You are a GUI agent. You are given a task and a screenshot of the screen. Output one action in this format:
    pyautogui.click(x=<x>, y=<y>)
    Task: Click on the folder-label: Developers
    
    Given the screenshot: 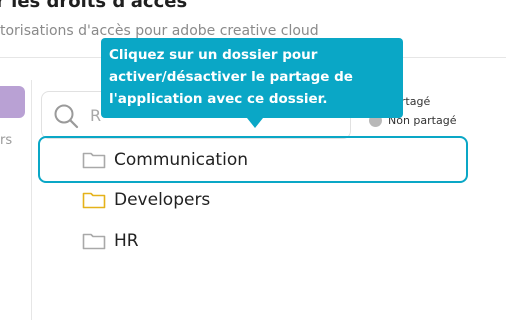 What is the action you would take?
    pyautogui.click(x=162, y=200)
    